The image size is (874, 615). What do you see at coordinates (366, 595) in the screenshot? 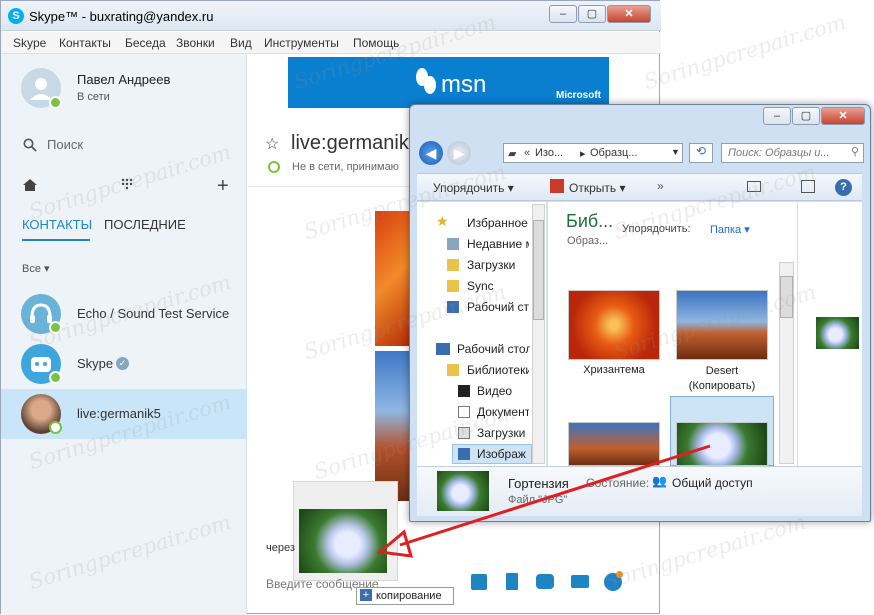
I see `plus-icon: +` at bounding box center [366, 595].